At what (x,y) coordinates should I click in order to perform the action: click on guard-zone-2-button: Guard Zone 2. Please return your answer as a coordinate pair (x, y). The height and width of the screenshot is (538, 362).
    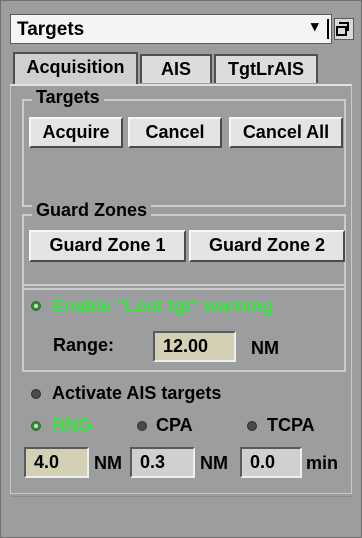
    Looking at the image, I should click on (267, 246).